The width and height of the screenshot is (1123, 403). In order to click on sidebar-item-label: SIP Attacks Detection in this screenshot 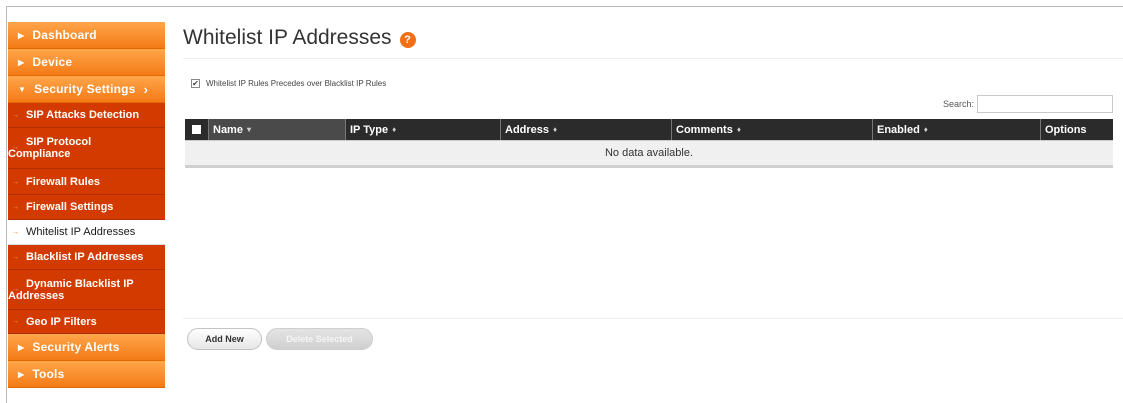, I will do `click(83, 115)`.